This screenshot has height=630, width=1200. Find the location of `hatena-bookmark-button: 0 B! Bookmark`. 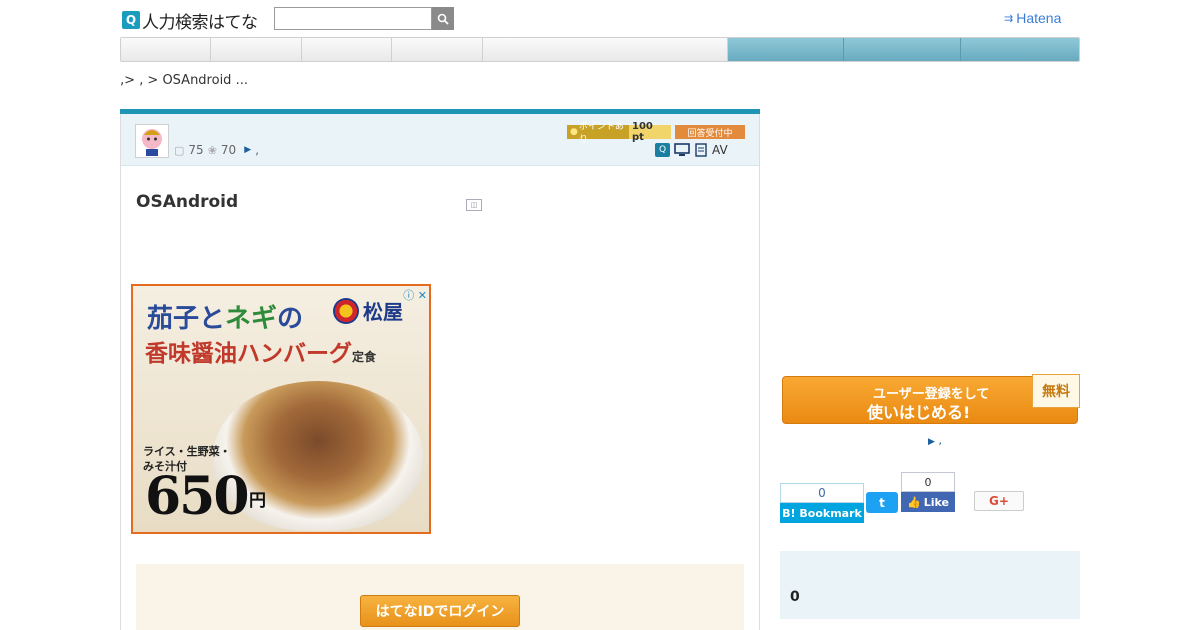

hatena-bookmark-button: 0 B! Bookmark is located at coordinates (822, 503).